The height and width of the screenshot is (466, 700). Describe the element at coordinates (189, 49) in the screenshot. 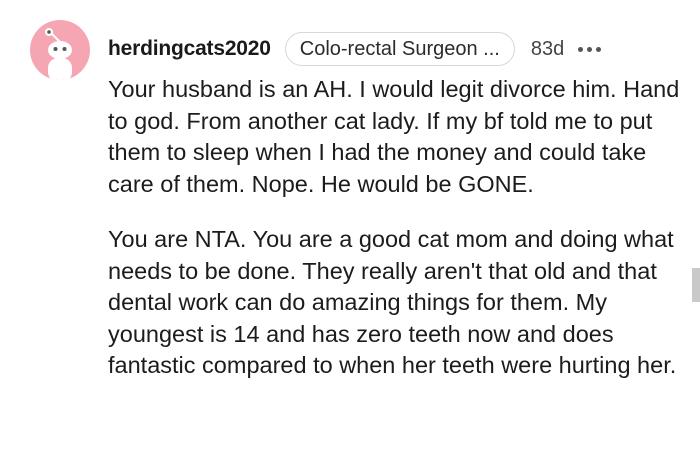

I see `username-link: herdingcats2020` at that location.